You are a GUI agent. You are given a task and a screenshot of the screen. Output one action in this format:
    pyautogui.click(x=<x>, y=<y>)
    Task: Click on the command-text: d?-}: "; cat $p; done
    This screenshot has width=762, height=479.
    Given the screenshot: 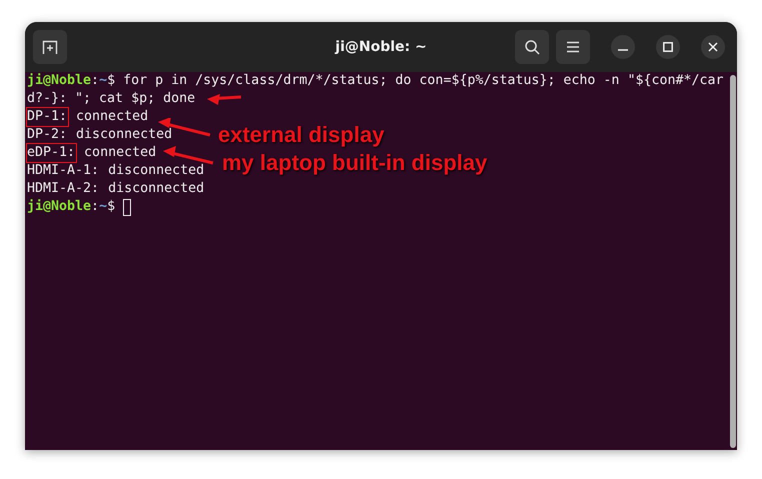 What is the action you would take?
    pyautogui.click(x=111, y=99)
    